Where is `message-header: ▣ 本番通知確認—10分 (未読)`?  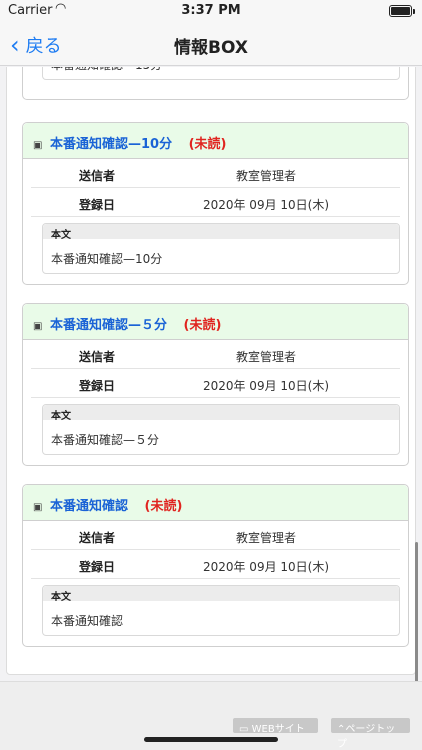 message-header: ▣ 本番通知確認—10分 (未読) is located at coordinates (215, 141).